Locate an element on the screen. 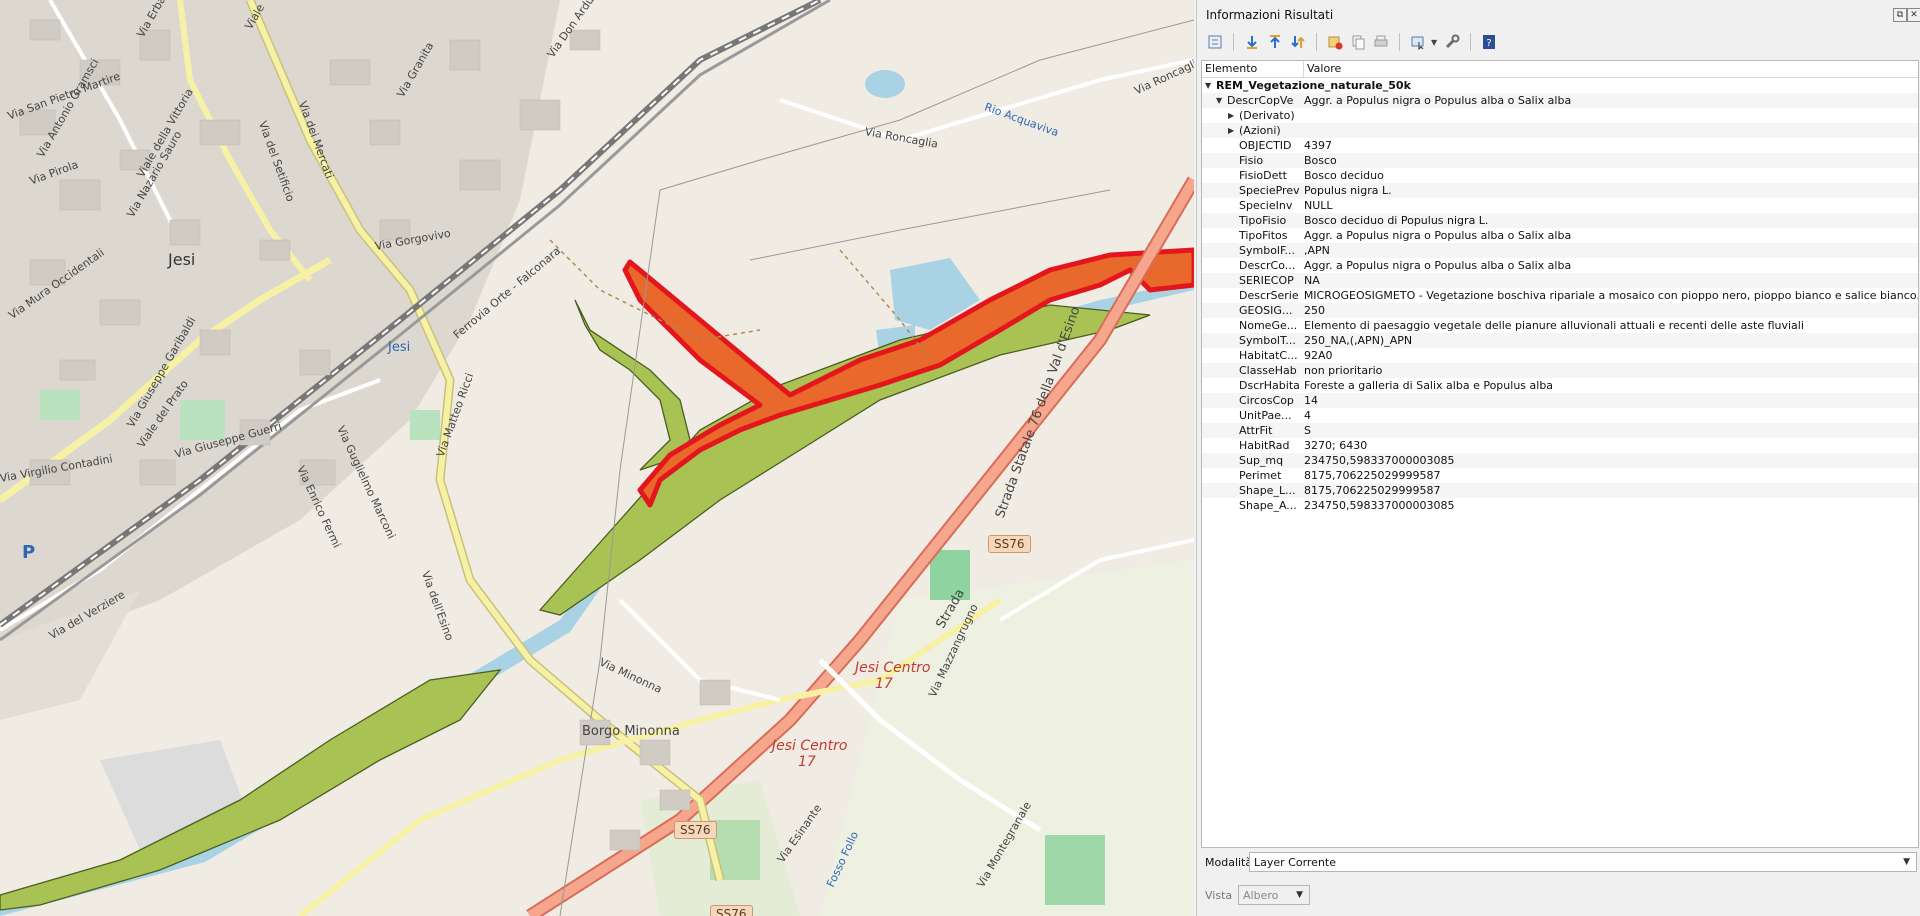 The height and width of the screenshot is (916, 1920). view-select: Albero ▼ is located at coordinates (1274, 895).